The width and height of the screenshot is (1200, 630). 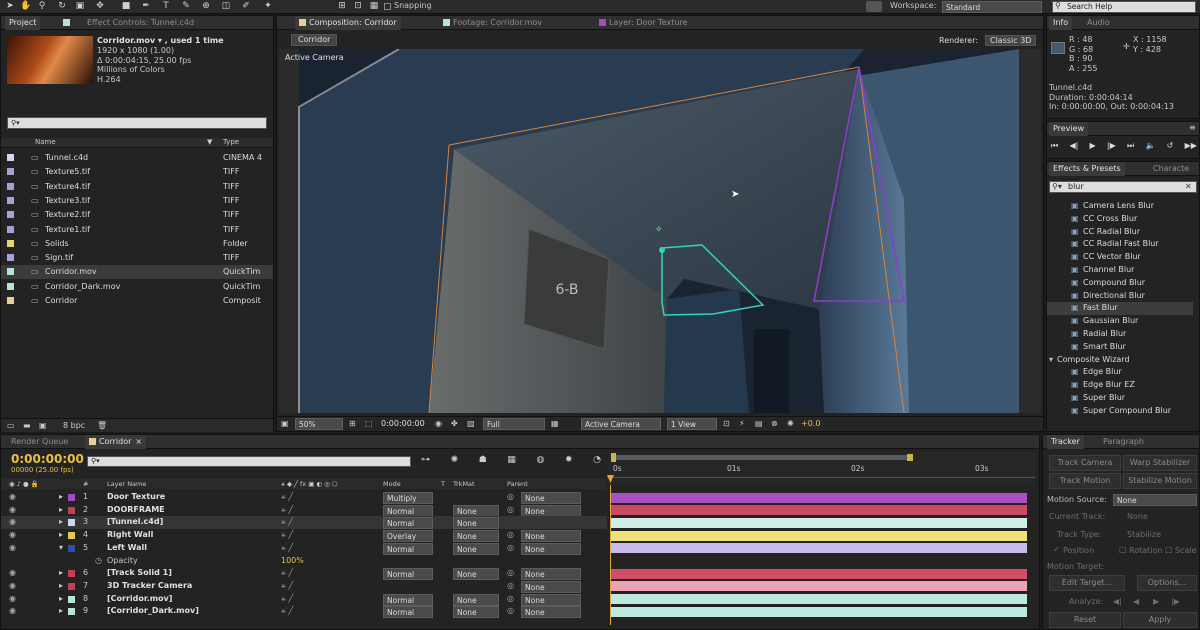 What do you see at coordinates (1120, 372) in the screenshot?
I see `effect-item: ▣ Edge Blur` at bounding box center [1120, 372].